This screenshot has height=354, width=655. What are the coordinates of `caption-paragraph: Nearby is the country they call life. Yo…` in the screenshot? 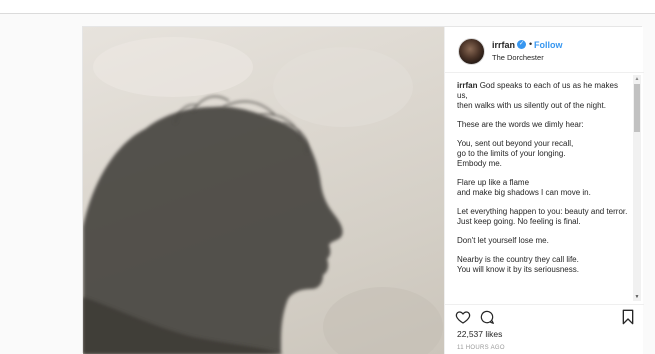 It's located at (518, 264).